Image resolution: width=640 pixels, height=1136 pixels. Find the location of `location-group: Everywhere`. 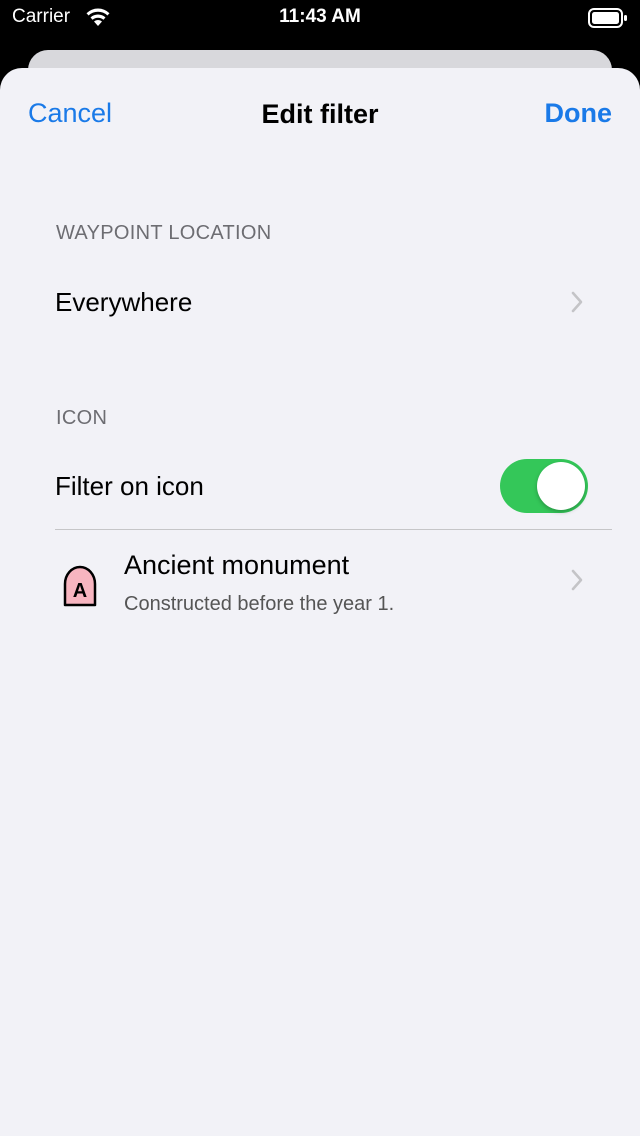

location-group: Everywhere is located at coordinates (320, 302).